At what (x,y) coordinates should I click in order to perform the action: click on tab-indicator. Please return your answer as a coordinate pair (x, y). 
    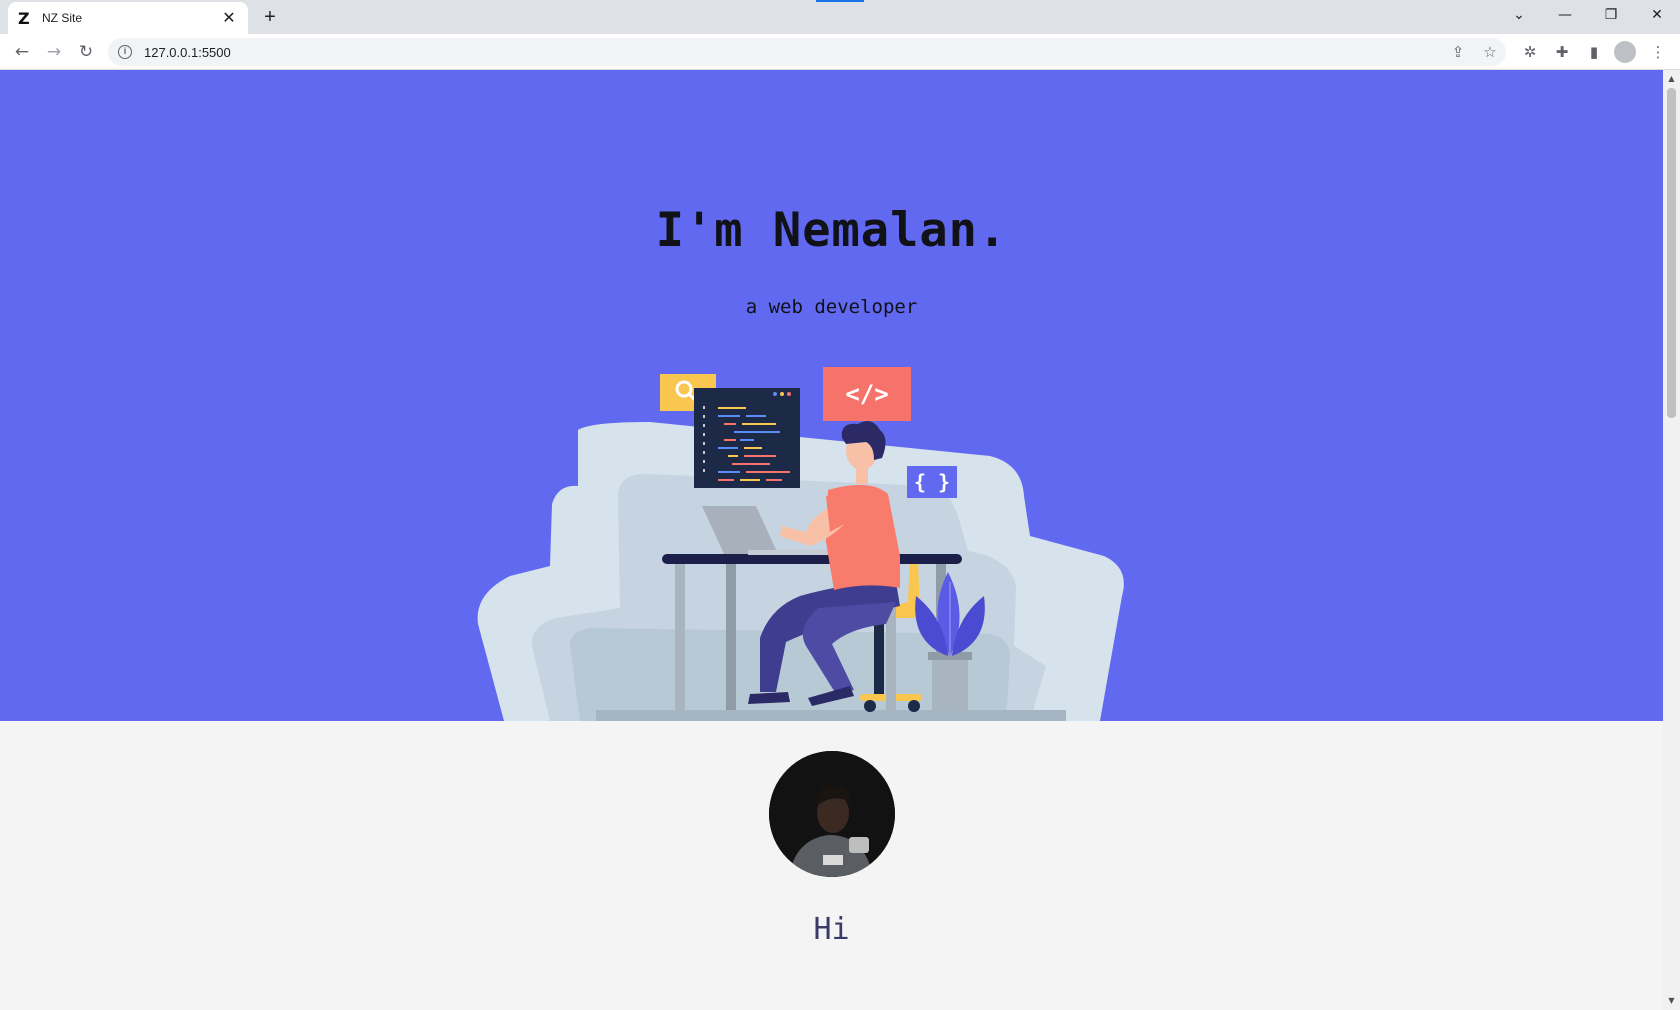
    Looking at the image, I should click on (840, 1).